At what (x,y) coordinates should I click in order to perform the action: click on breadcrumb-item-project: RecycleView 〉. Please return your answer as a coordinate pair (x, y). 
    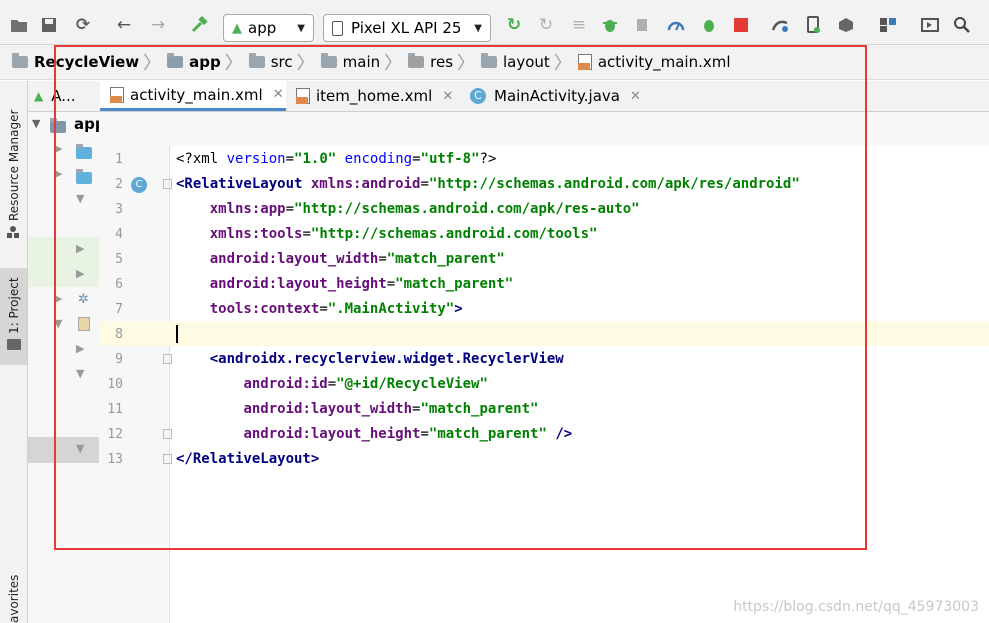
    Looking at the image, I should click on (89, 62).